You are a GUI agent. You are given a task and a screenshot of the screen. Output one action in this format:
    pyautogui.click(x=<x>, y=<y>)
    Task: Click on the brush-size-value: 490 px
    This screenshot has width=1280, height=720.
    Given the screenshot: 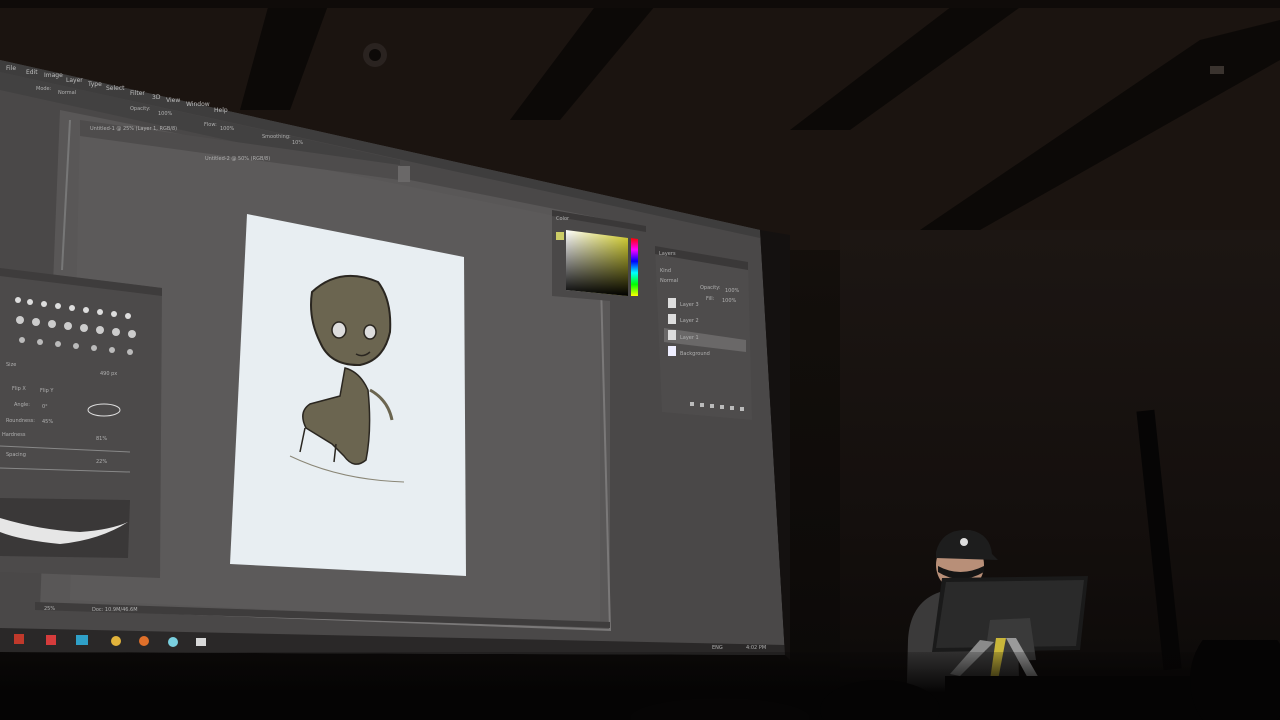 What is the action you would take?
    pyautogui.click(x=108, y=374)
    